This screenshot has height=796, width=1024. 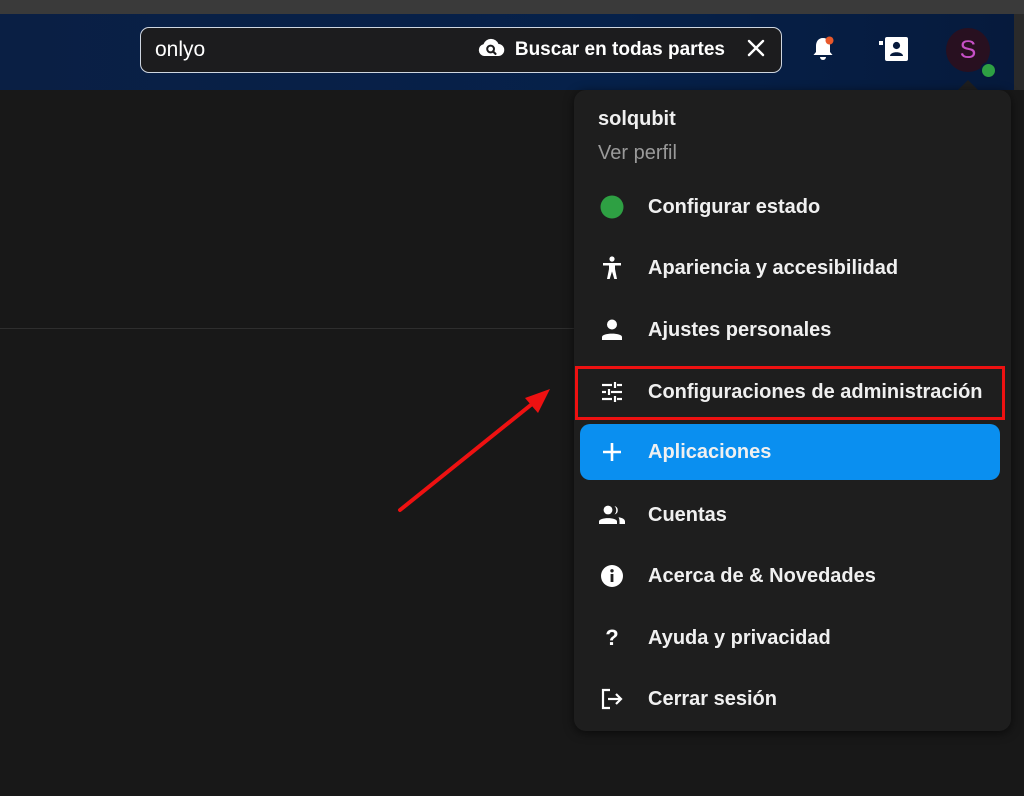 What do you see at coordinates (309, 50) in the screenshot?
I see `search-input` at bounding box center [309, 50].